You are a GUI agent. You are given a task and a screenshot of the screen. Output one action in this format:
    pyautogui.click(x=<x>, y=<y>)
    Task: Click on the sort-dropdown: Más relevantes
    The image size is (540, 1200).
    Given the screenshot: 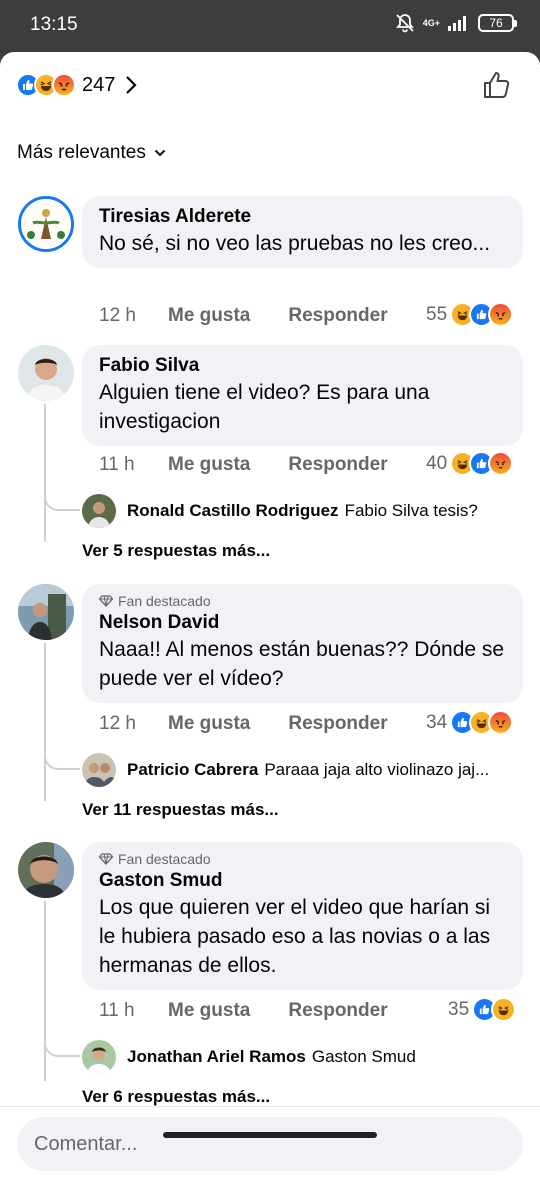 What is the action you would take?
    pyautogui.click(x=91, y=153)
    